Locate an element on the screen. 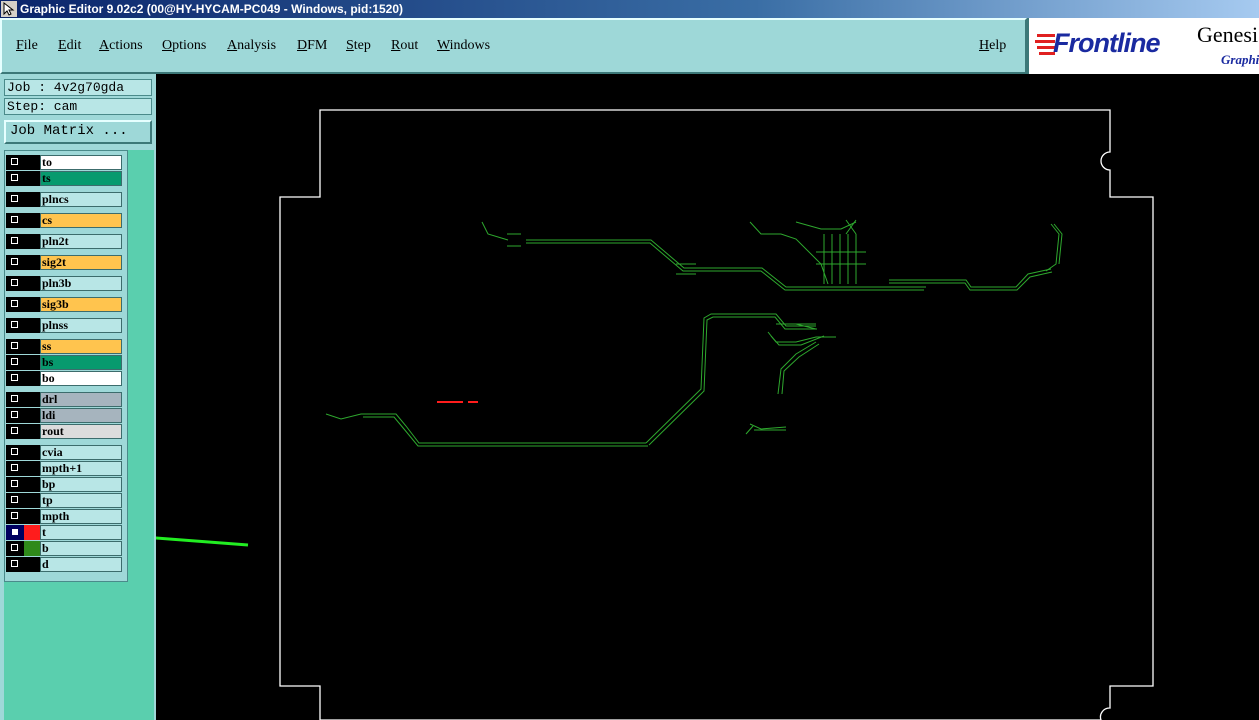  layer-scroll-strip is located at coordinates (141, 435).